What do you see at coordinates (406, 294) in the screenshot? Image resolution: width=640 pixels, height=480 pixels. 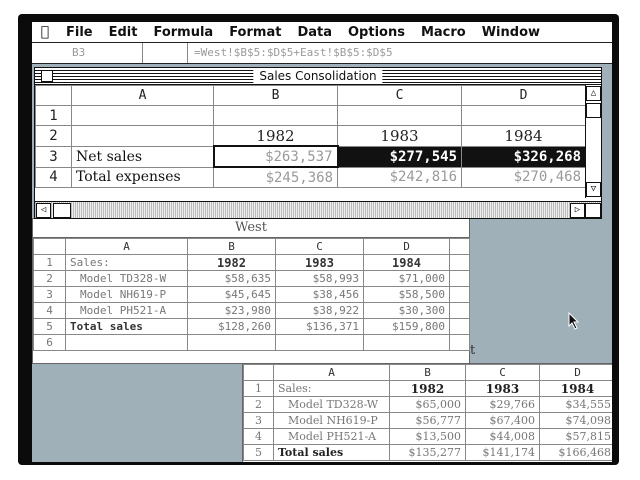 I see `cell: $58,500` at bounding box center [406, 294].